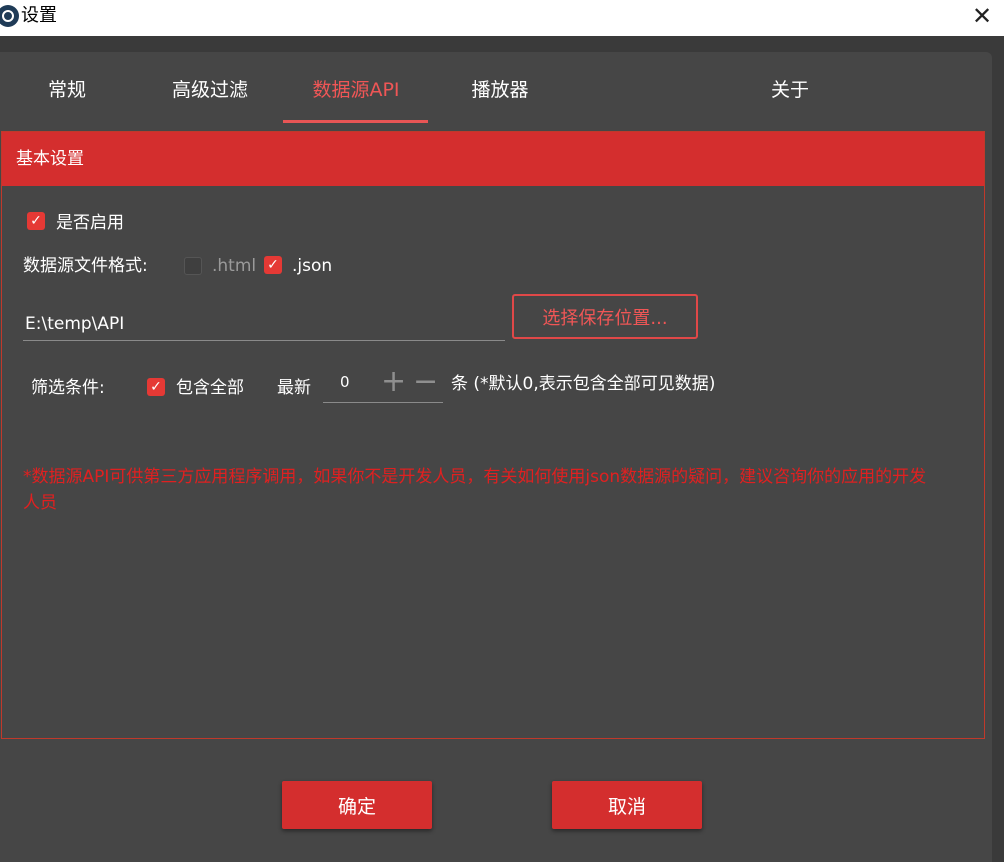 Image resolution: width=1004 pixels, height=862 pixels. I want to click on latest-count-value: 0, so click(345, 382).